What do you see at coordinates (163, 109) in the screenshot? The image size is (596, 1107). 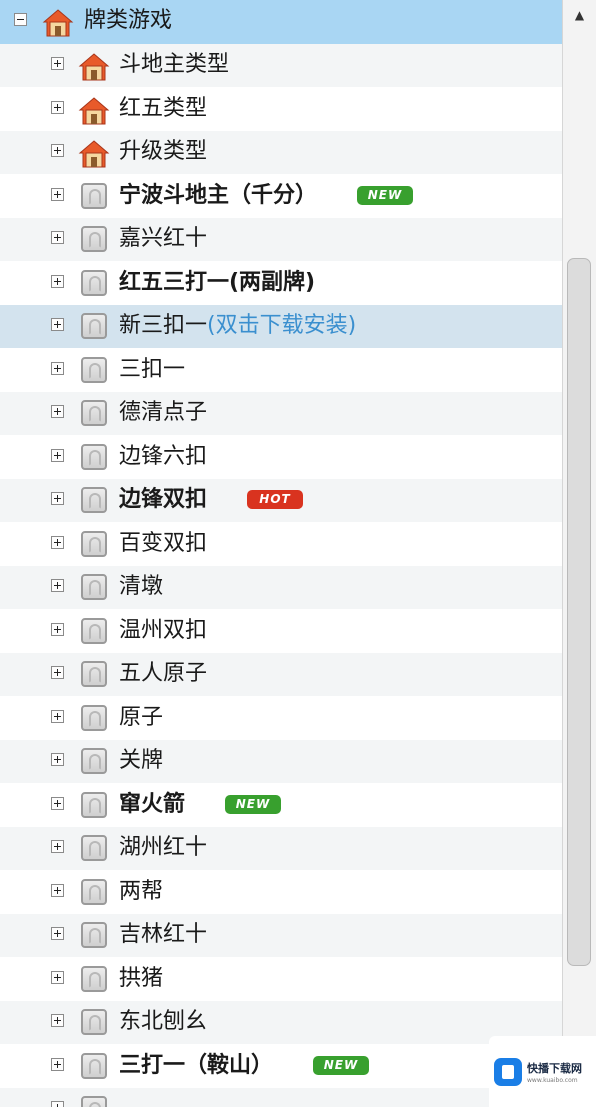 I see `item-label: 红五类型` at bounding box center [163, 109].